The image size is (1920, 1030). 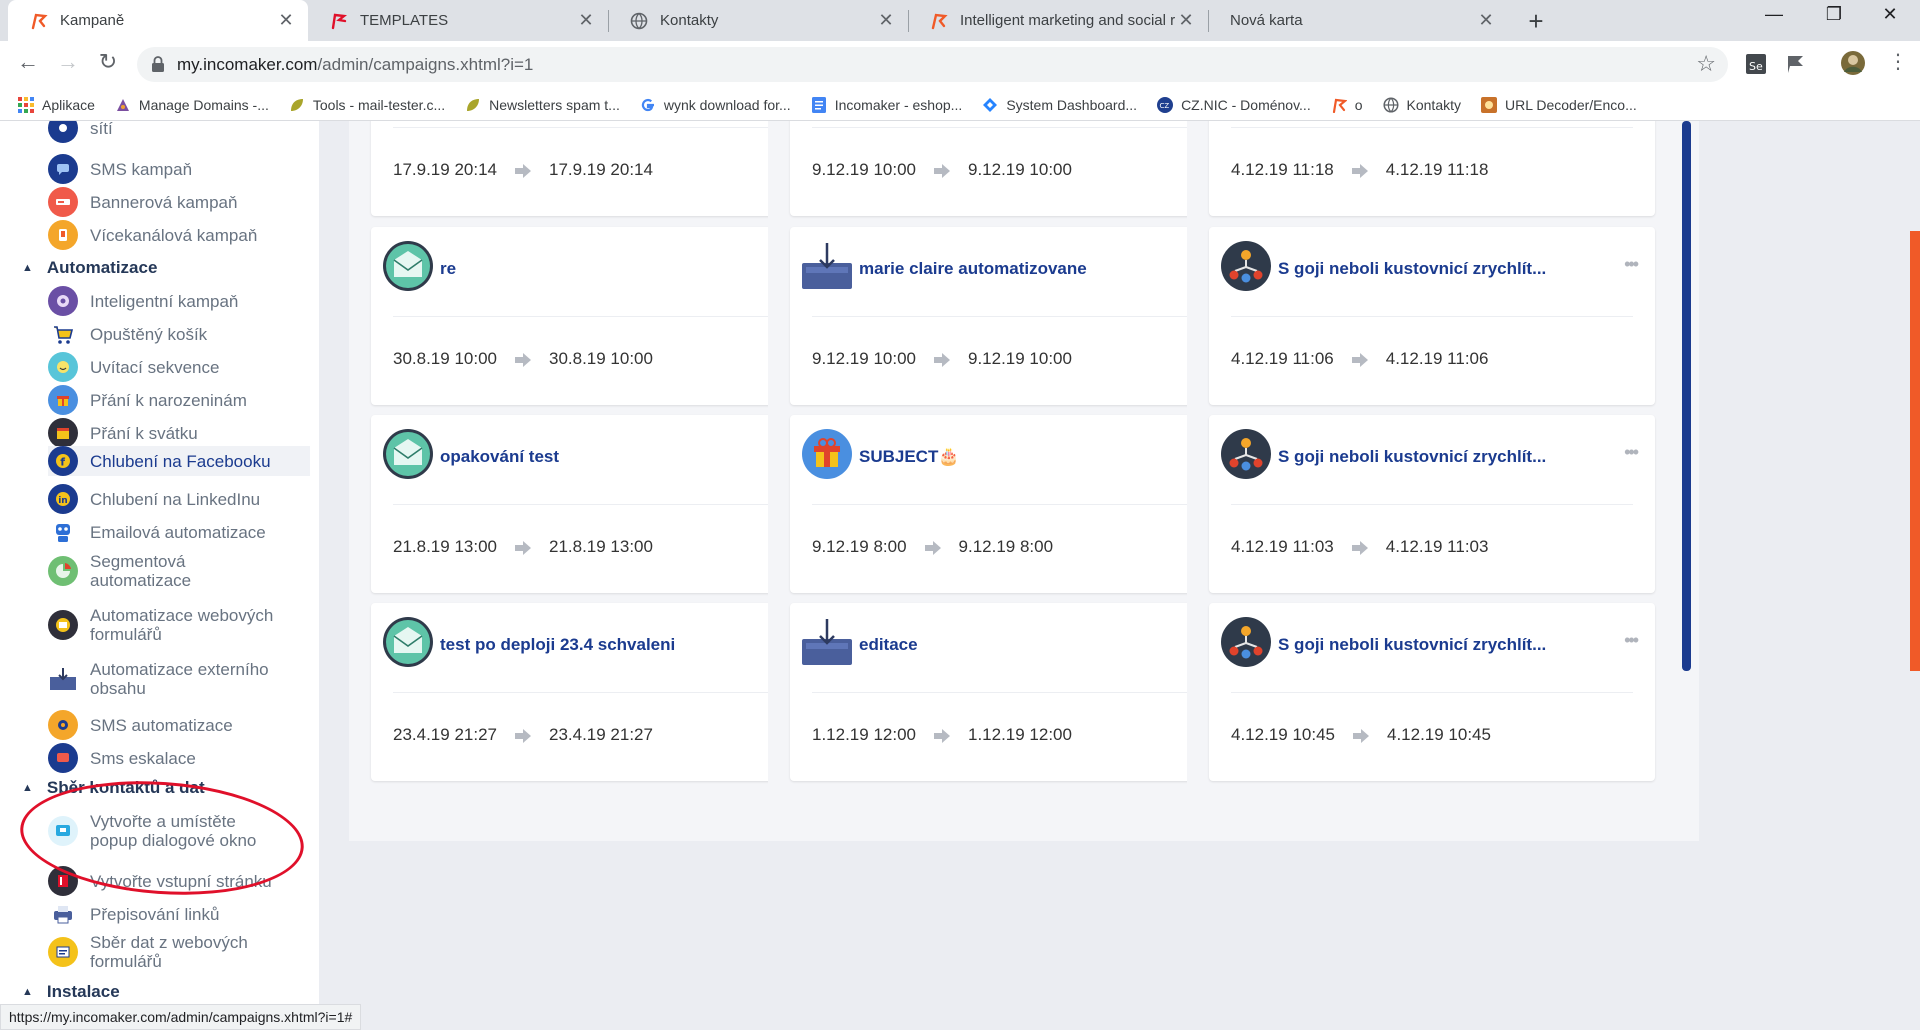 What do you see at coordinates (1421, 105) in the screenshot?
I see `bookmark-kontakty: Kontakty` at bounding box center [1421, 105].